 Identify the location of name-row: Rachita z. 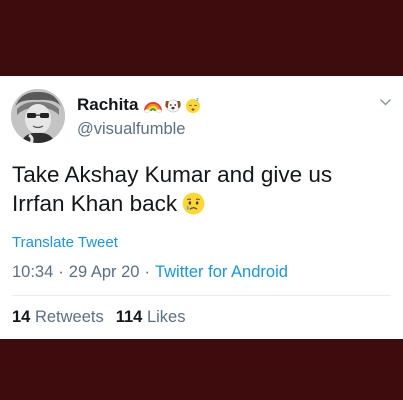
(139, 105).